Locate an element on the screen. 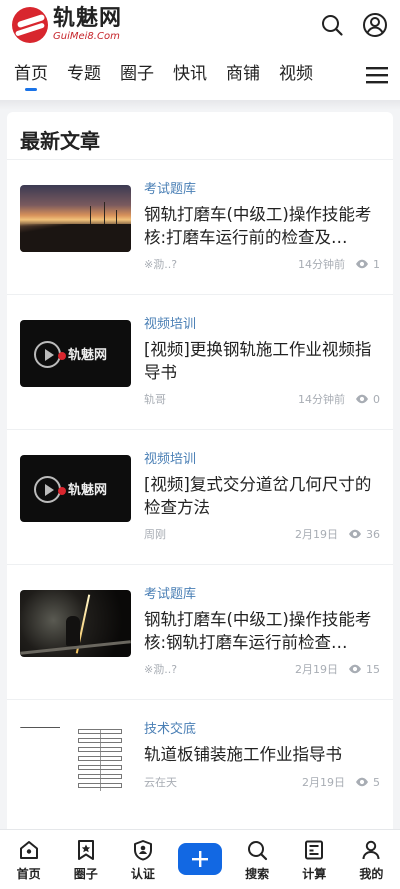 This screenshot has height=889, width=400. article-category: 技术交底 is located at coordinates (262, 727).